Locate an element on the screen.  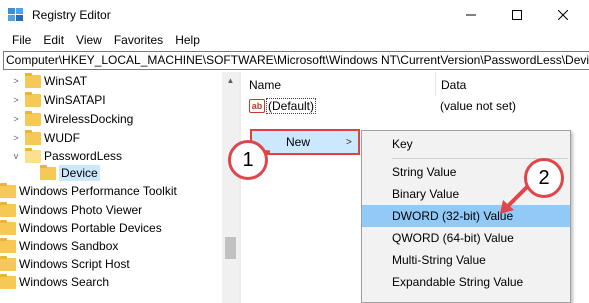
collapse-icon: v is located at coordinates (16, 156).